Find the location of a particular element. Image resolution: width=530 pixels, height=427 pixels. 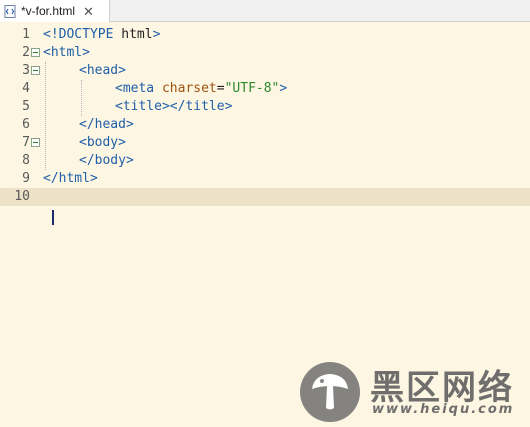

code-token: <title></title> is located at coordinates (174, 106).